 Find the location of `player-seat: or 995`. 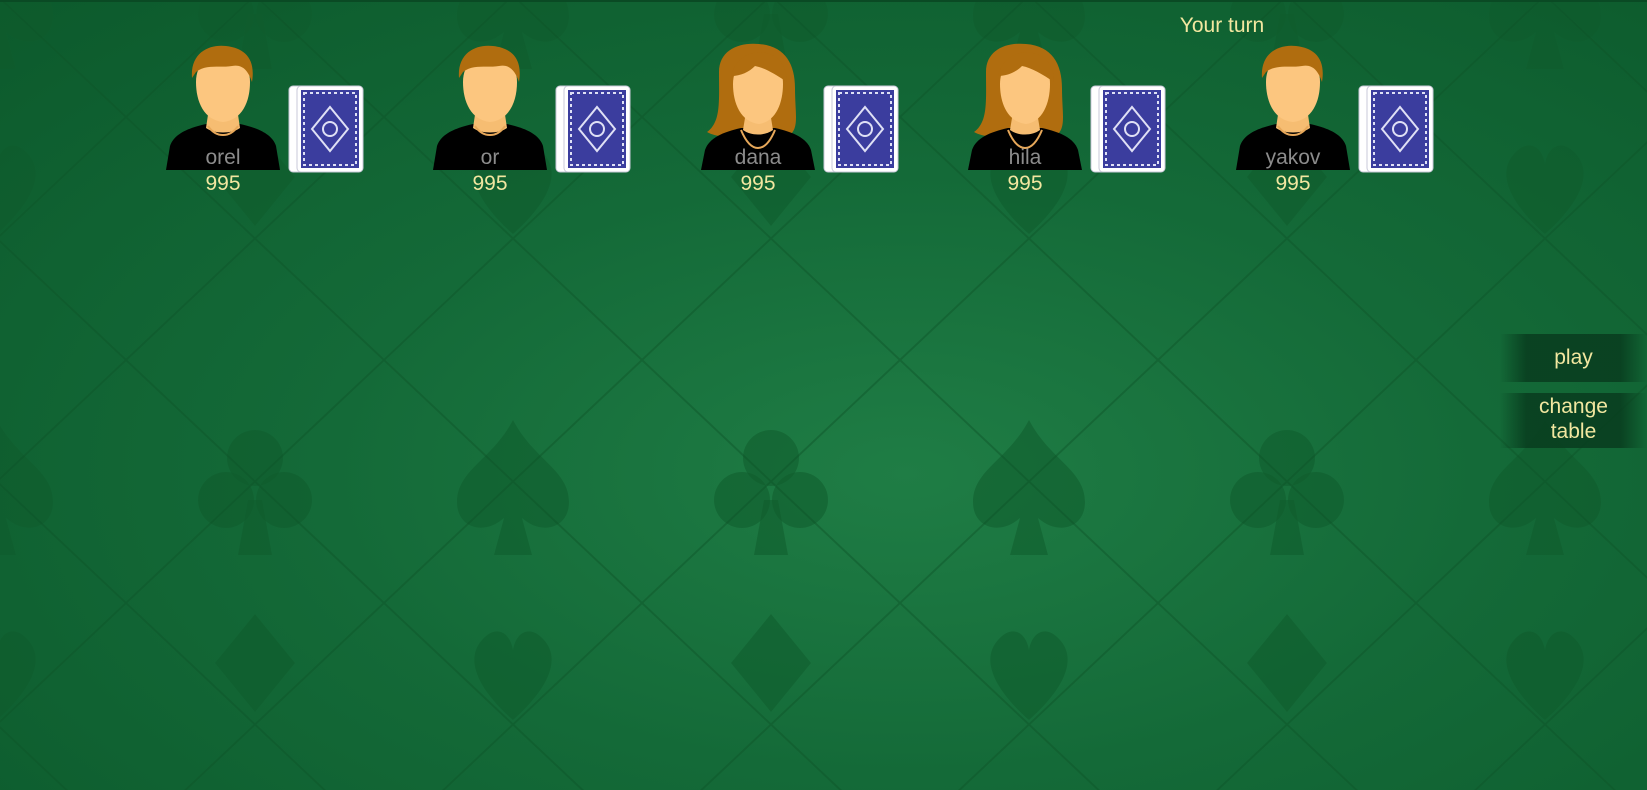

player-seat: or 995 is located at coordinates (545, 122).